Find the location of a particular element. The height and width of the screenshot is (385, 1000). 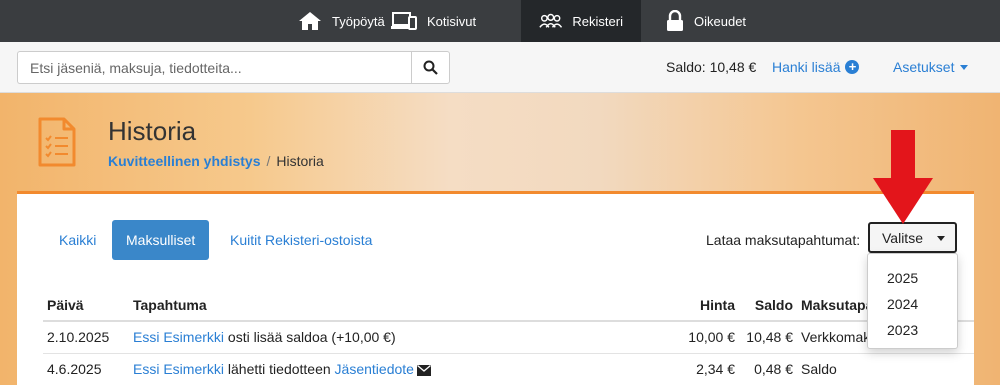

search-input is located at coordinates (214, 67).